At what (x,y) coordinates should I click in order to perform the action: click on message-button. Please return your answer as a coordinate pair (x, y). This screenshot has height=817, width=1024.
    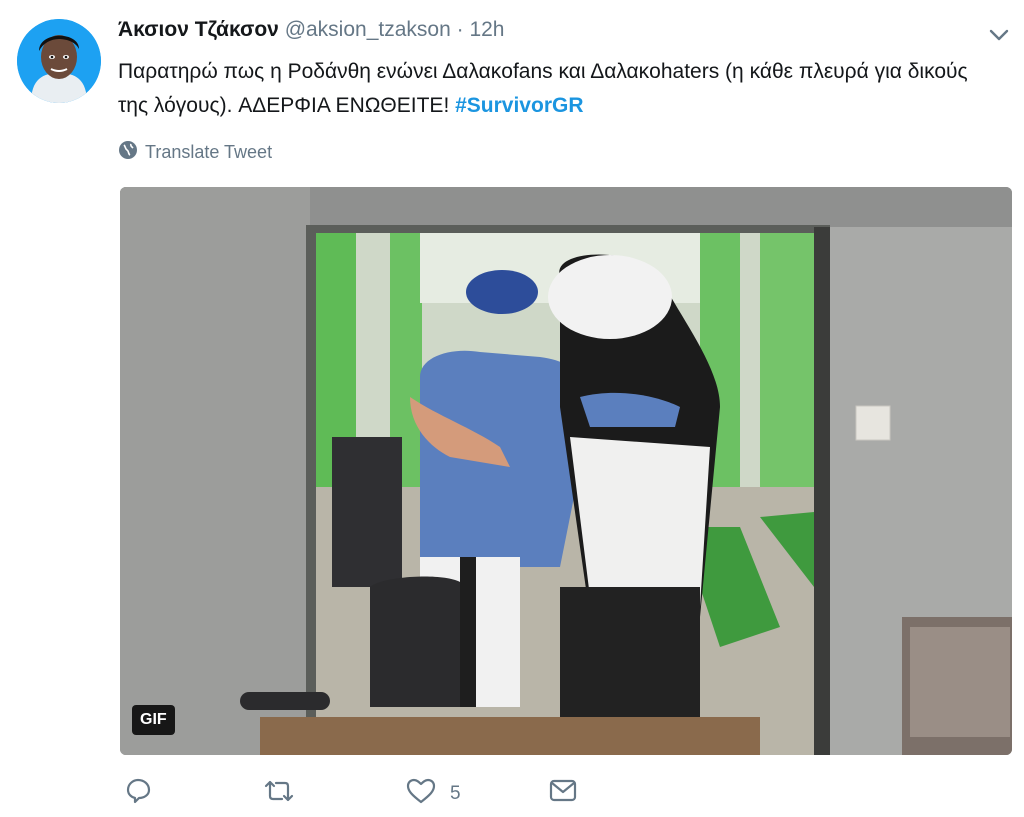
    Looking at the image, I should click on (563, 794).